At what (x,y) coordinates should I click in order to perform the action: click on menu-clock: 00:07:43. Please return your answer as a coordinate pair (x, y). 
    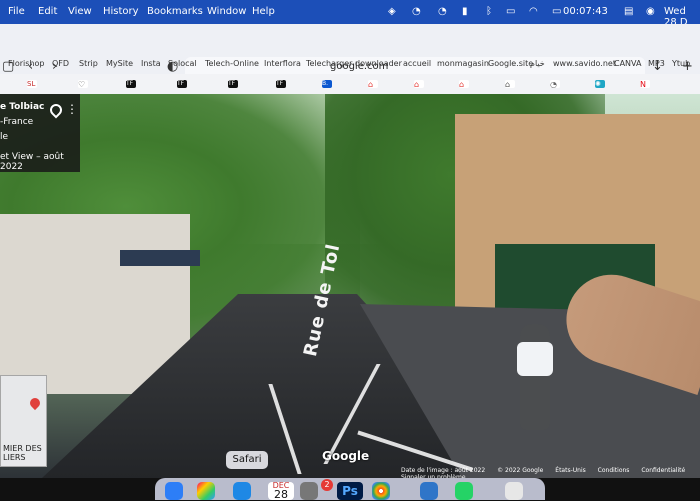
    Looking at the image, I should click on (585, 11).